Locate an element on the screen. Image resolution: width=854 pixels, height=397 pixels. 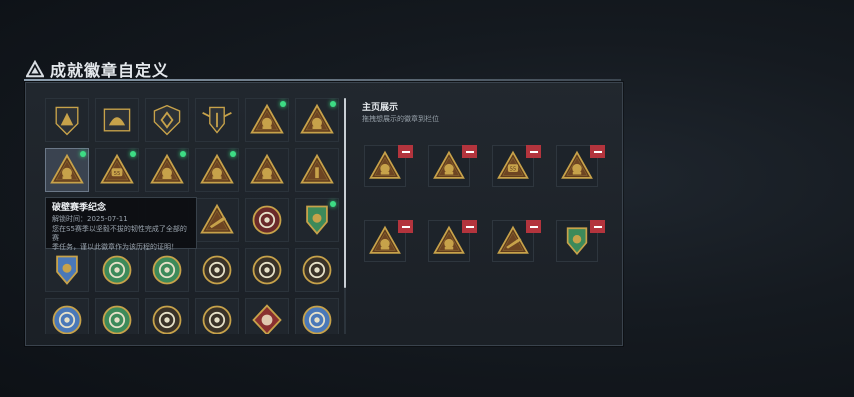
helmet-badge-icon is located at coordinates (117, 120).